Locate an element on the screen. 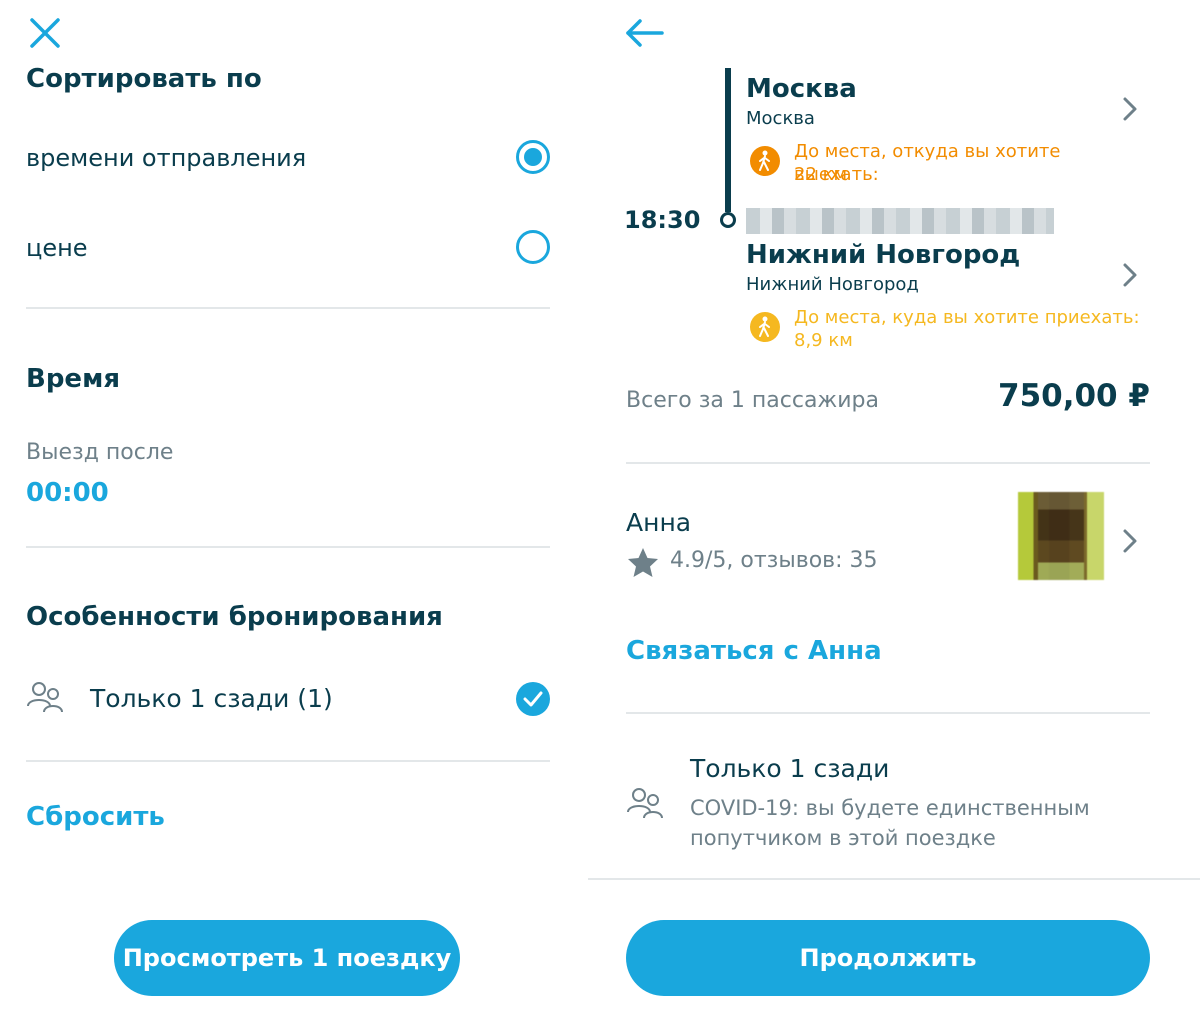 This screenshot has width=1200, height=1025. check-icon is located at coordinates (533, 699).